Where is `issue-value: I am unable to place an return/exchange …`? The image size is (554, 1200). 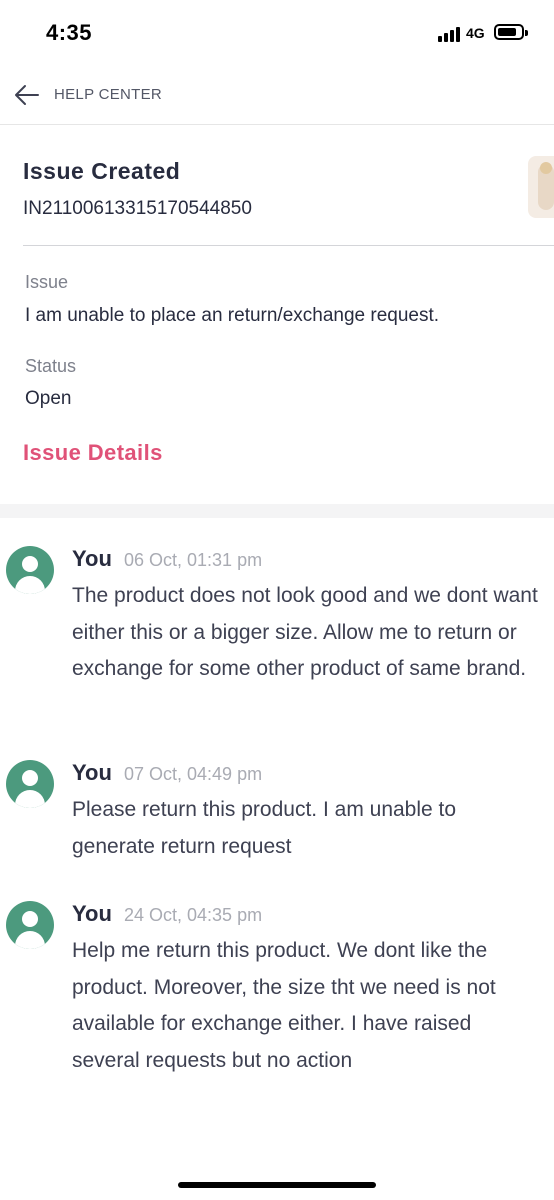 issue-value: I am unable to place an return/exchange … is located at coordinates (232, 315).